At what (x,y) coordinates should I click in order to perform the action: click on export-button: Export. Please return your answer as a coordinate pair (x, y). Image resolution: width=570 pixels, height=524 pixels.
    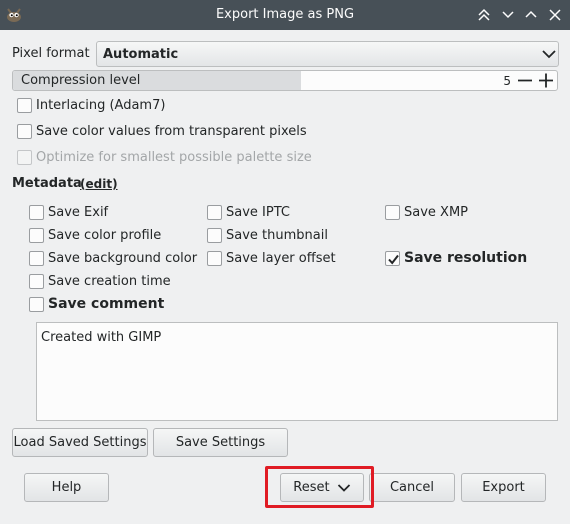
    Looking at the image, I should click on (503, 487).